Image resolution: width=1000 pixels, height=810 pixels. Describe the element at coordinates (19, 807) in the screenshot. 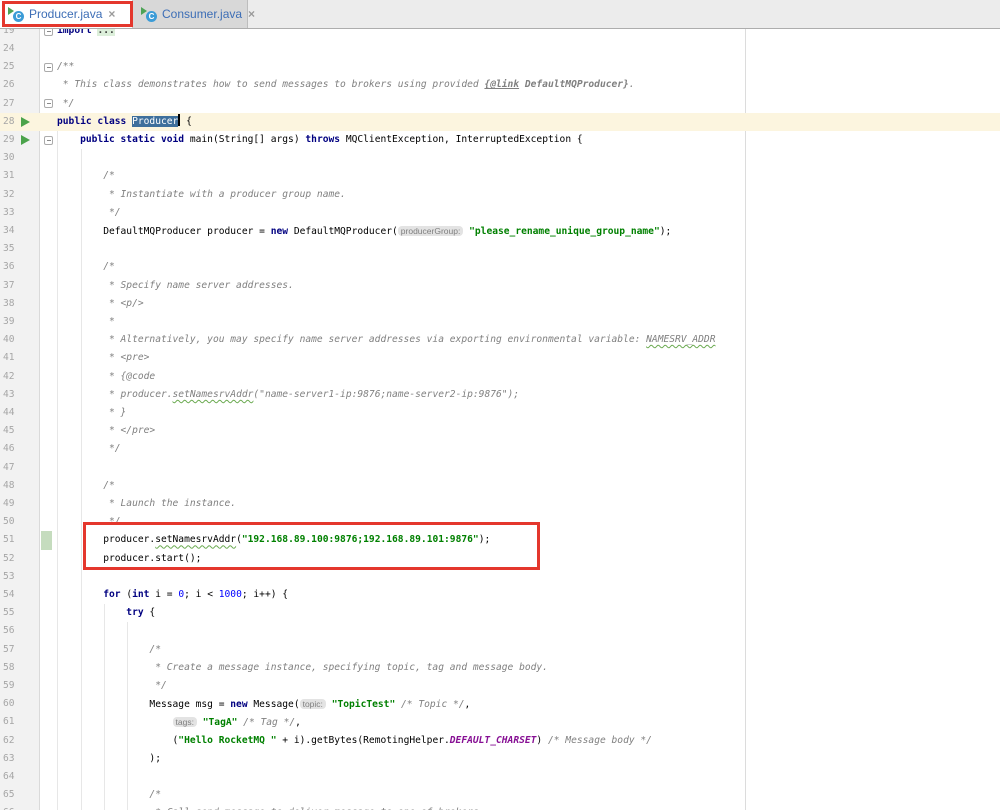

I see `line-number: 66` at that location.